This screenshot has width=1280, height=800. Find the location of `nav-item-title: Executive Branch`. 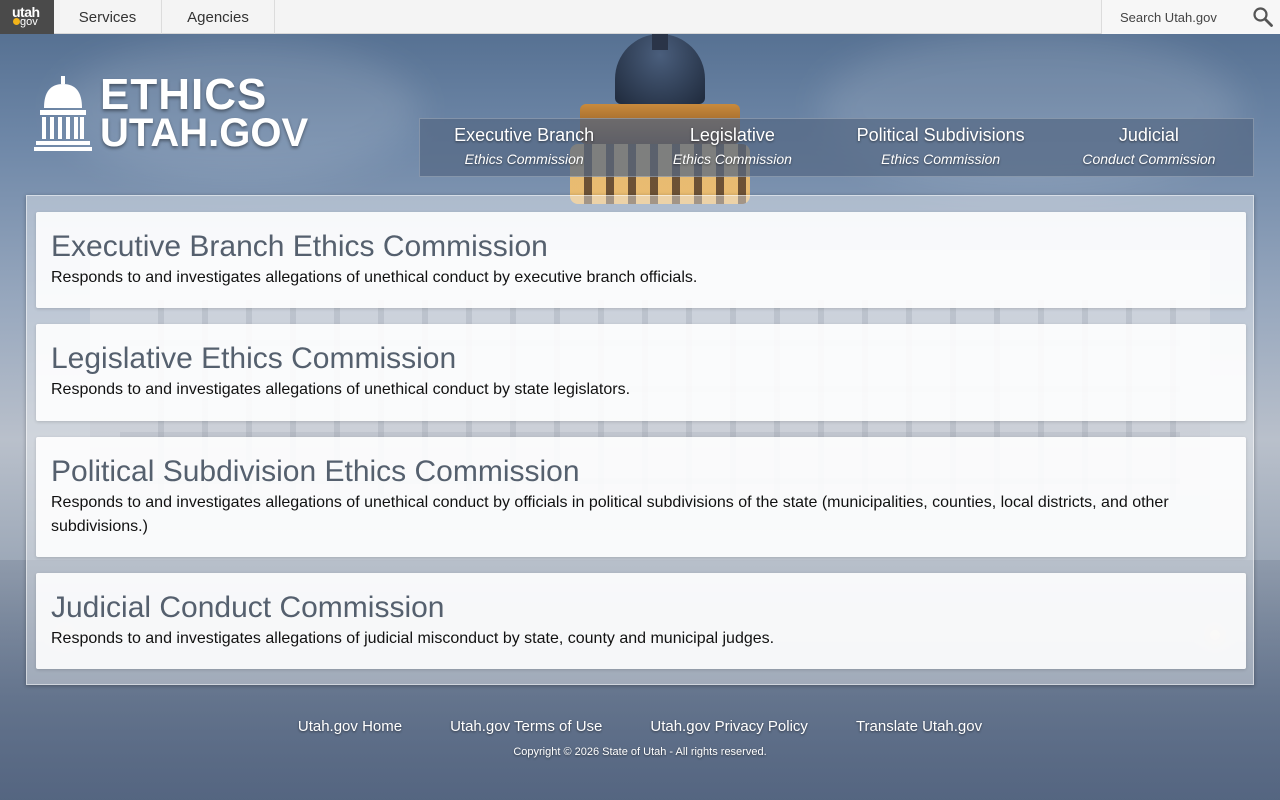

nav-item-title: Executive Branch is located at coordinates (524, 135).